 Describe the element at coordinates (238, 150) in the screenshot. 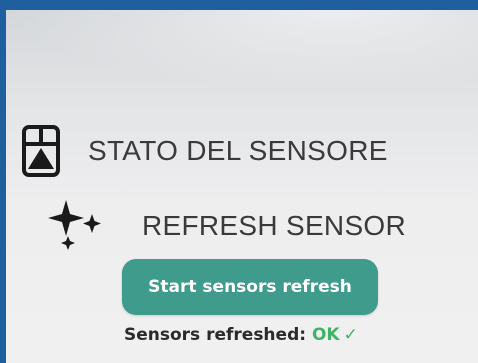

I see `sensor-status-label: STATO DEL SENSORE` at that location.